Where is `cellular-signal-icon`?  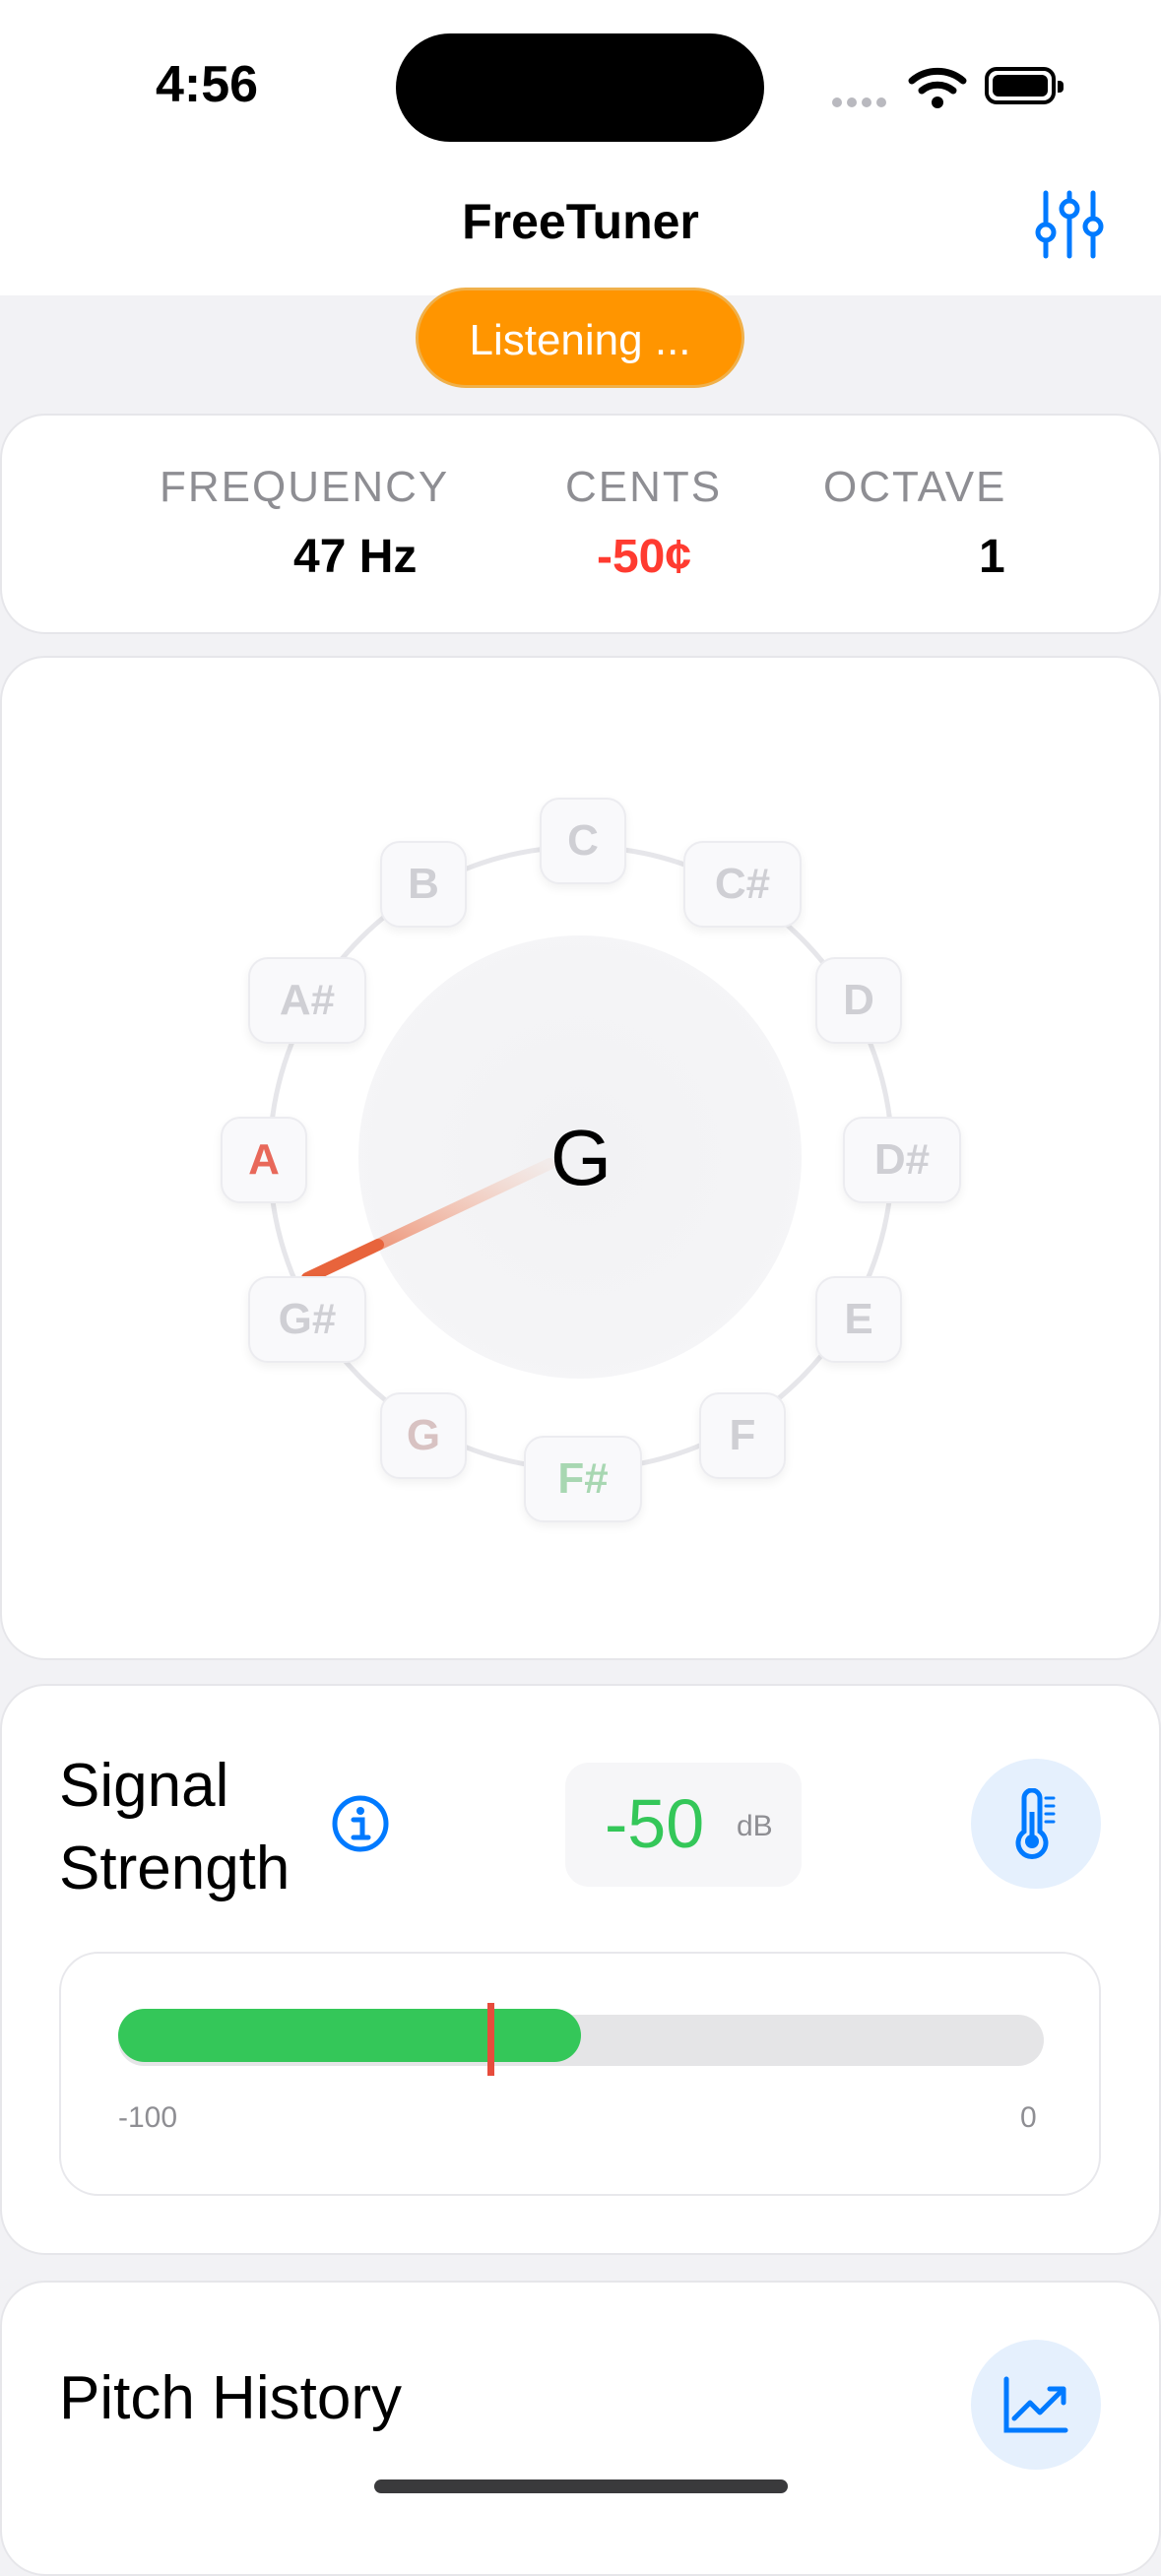 cellular-signal-icon is located at coordinates (861, 101).